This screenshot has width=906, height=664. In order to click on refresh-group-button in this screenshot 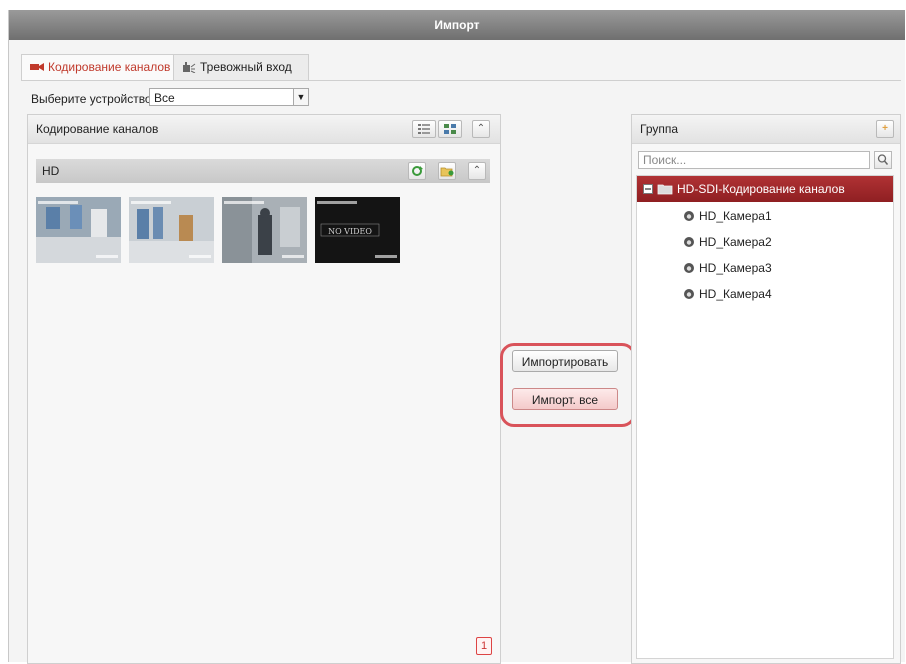, I will do `click(417, 171)`.